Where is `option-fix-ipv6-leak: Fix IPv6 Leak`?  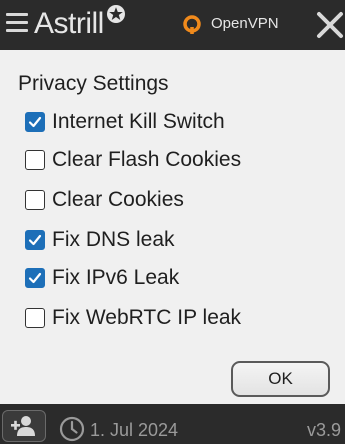
option-fix-ipv6-leak: Fix IPv6 Leak is located at coordinates (102, 278).